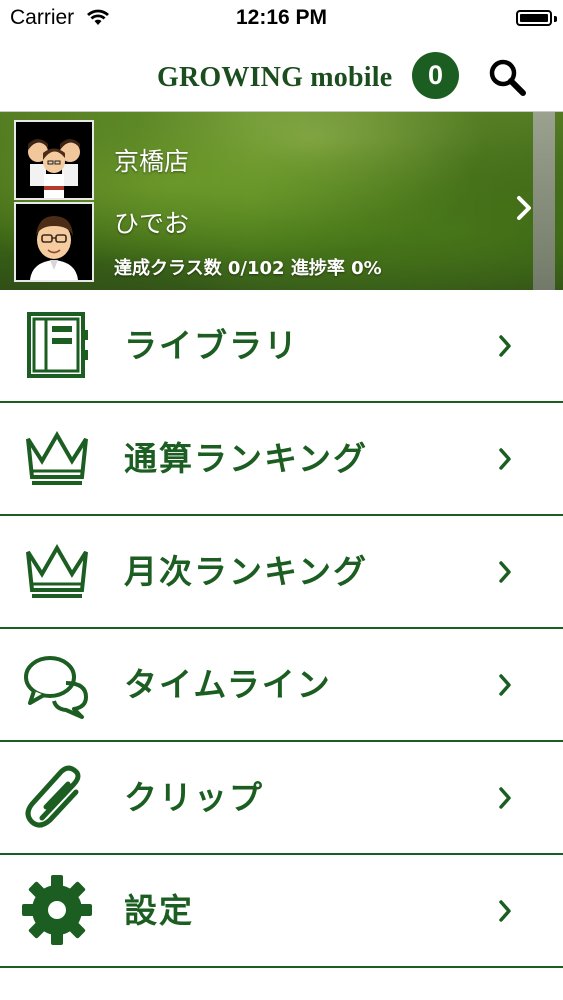 This screenshot has height=1000, width=563. Describe the element at coordinates (228, 684) in the screenshot. I see `menu-item-label: タイムライン` at that location.